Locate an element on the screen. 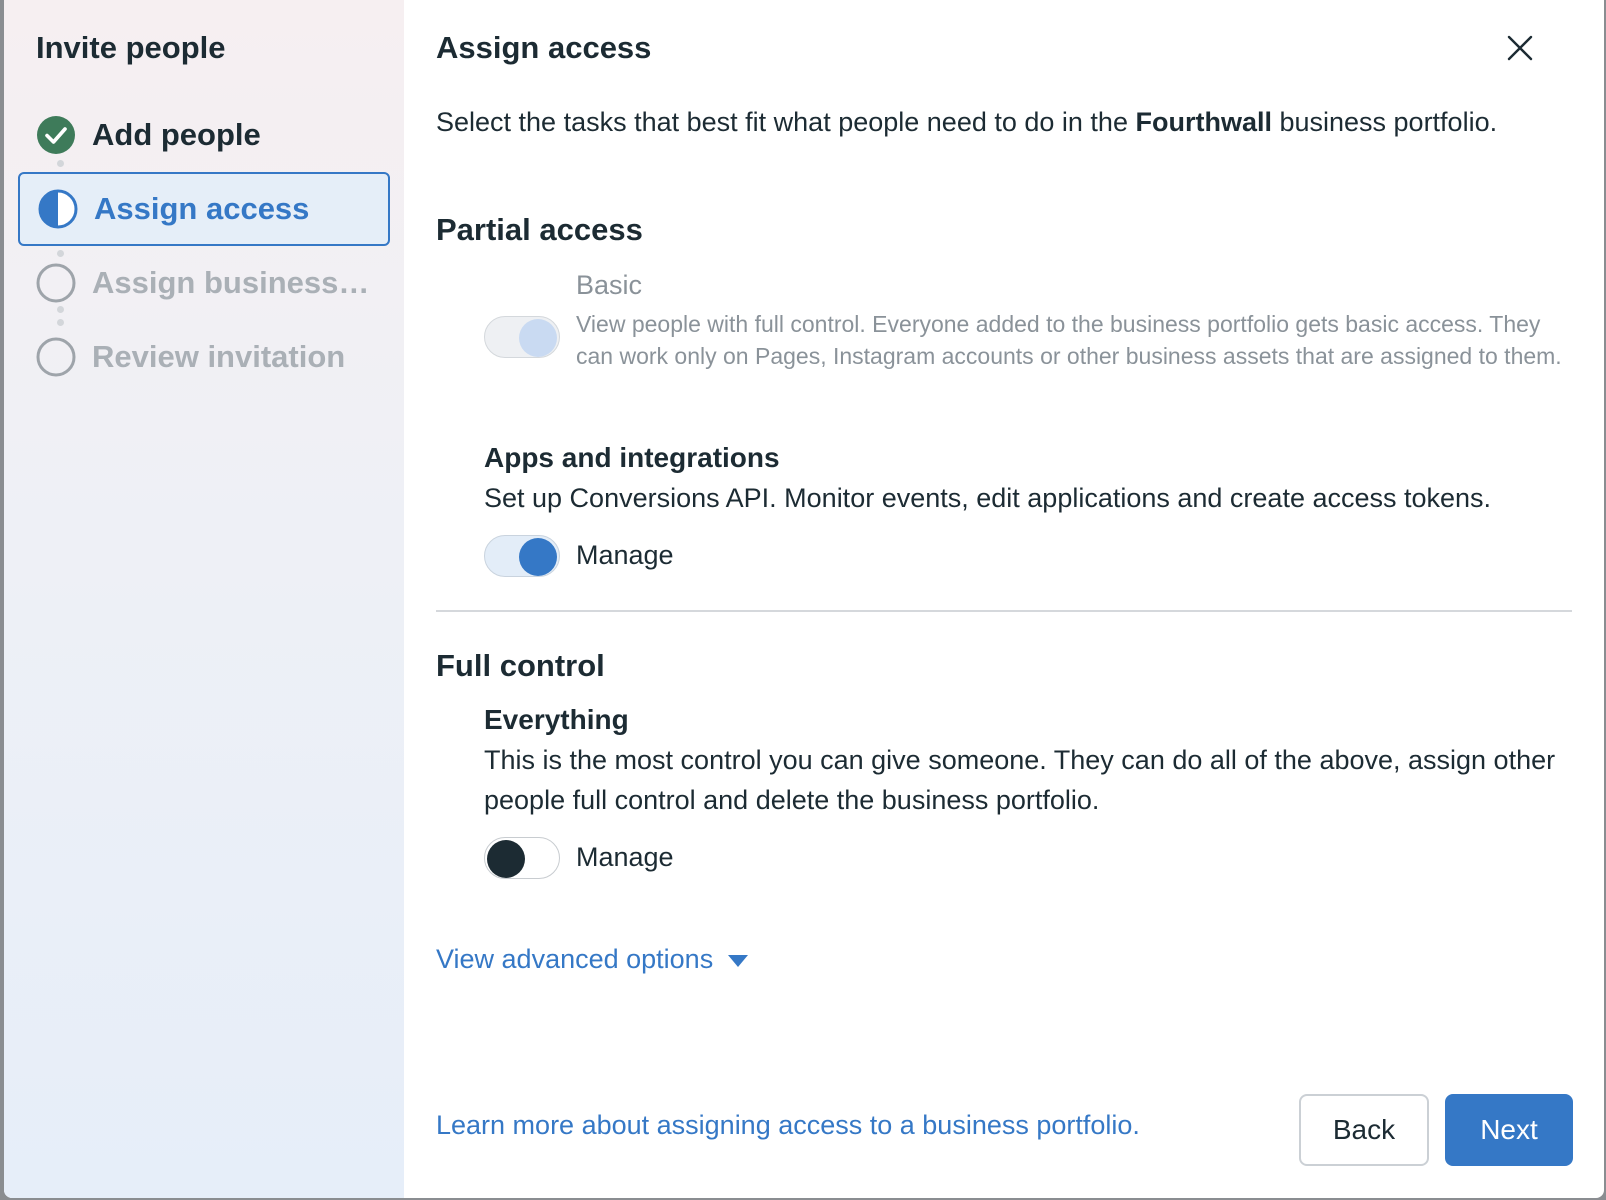 The image size is (1606, 1200). page-title: Assign access is located at coordinates (544, 47).